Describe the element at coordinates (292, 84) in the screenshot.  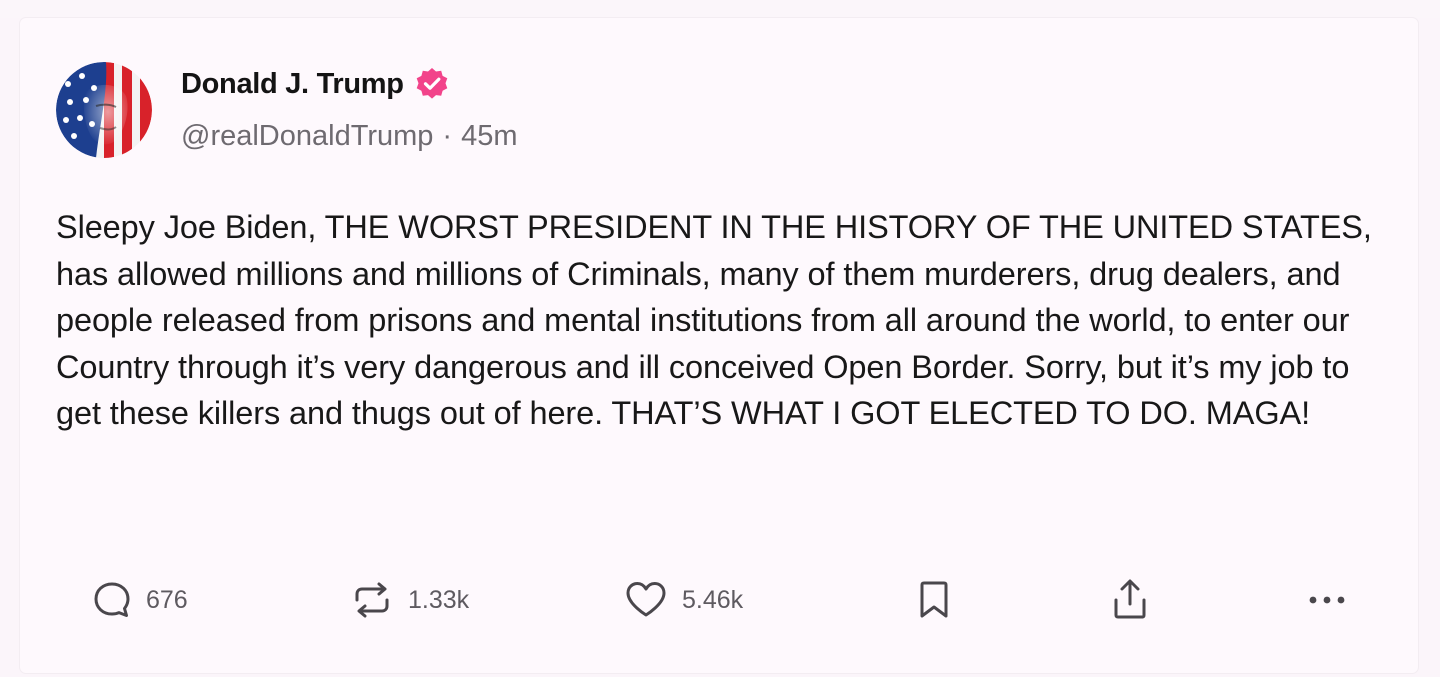
I see `author-name: Donald J. Trump` at that location.